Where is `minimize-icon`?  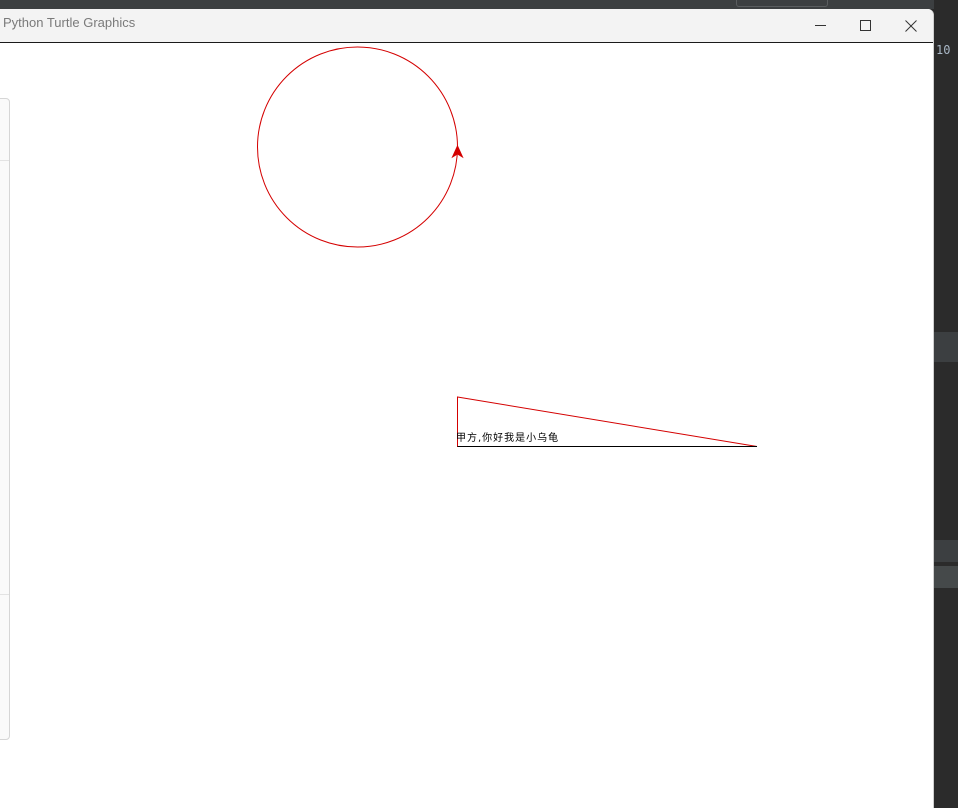
minimize-icon is located at coordinates (820, 25).